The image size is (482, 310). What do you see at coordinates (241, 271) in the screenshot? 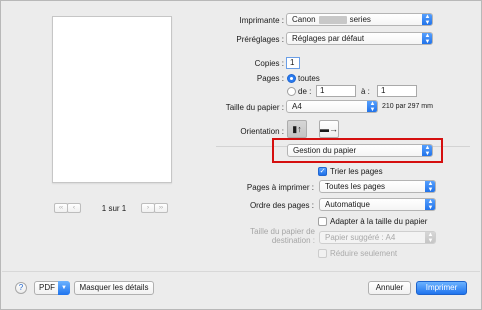
I see `footer-divider` at bounding box center [241, 271].